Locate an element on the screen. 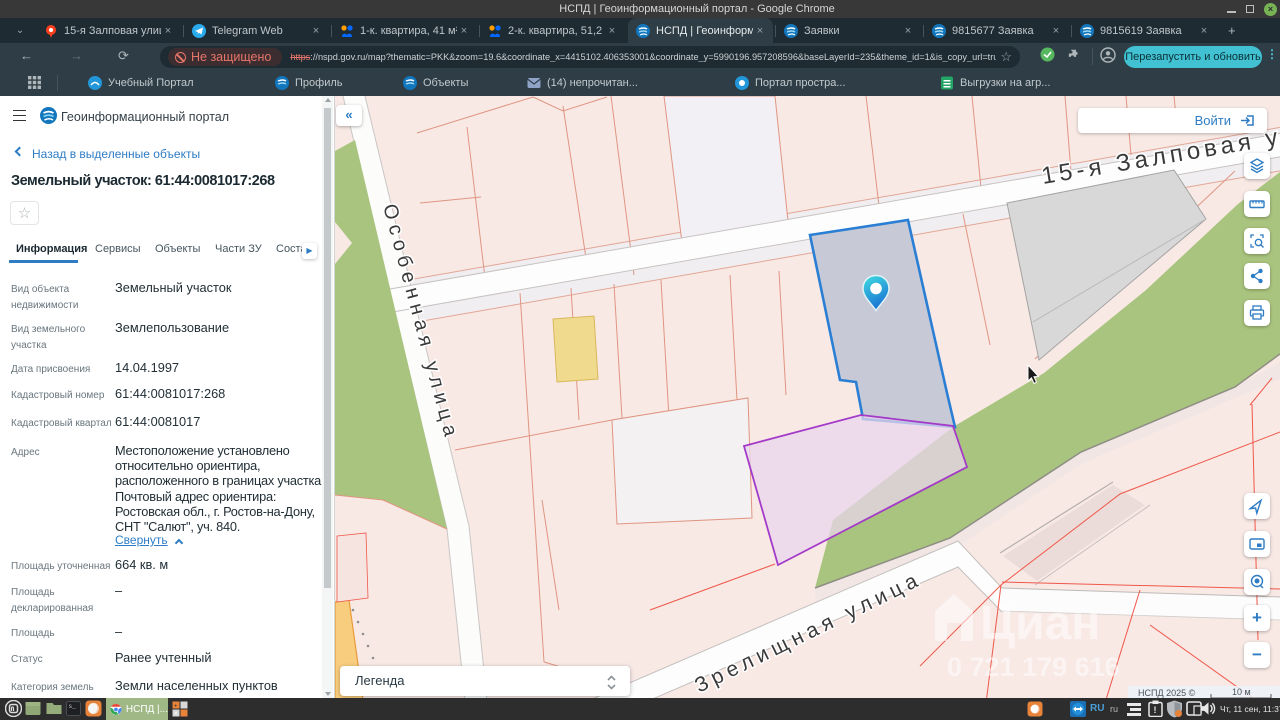 The height and width of the screenshot is (720, 1280). svg-text: s_ is located at coordinates (73, 706).